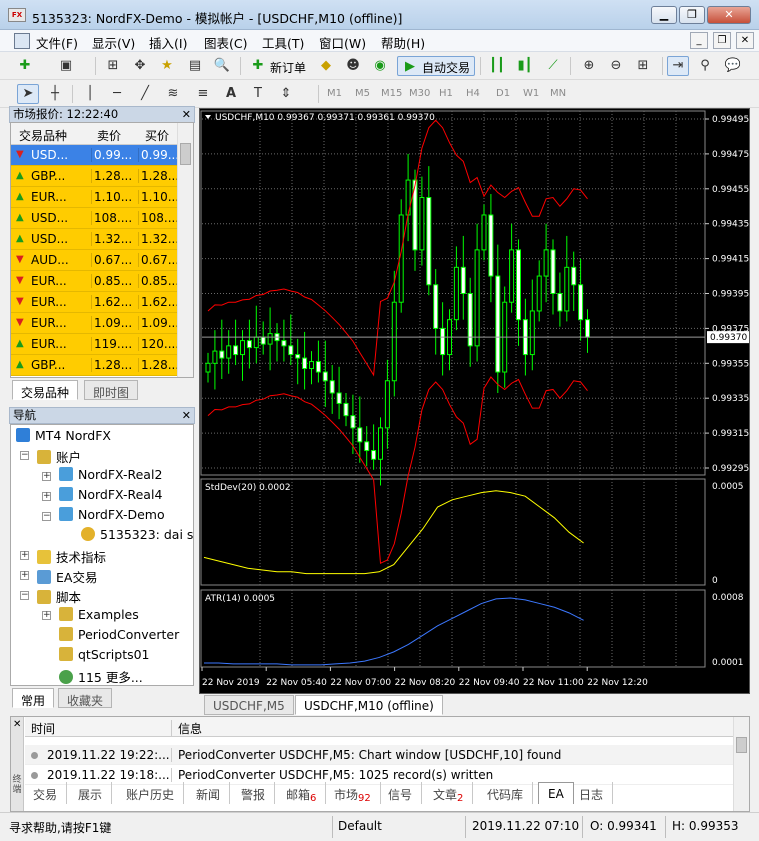 This screenshot has width=759, height=841. What do you see at coordinates (558, 93) in the screenshot?
I see `timeframe-mn: MN` at bounding box center [558, 93].